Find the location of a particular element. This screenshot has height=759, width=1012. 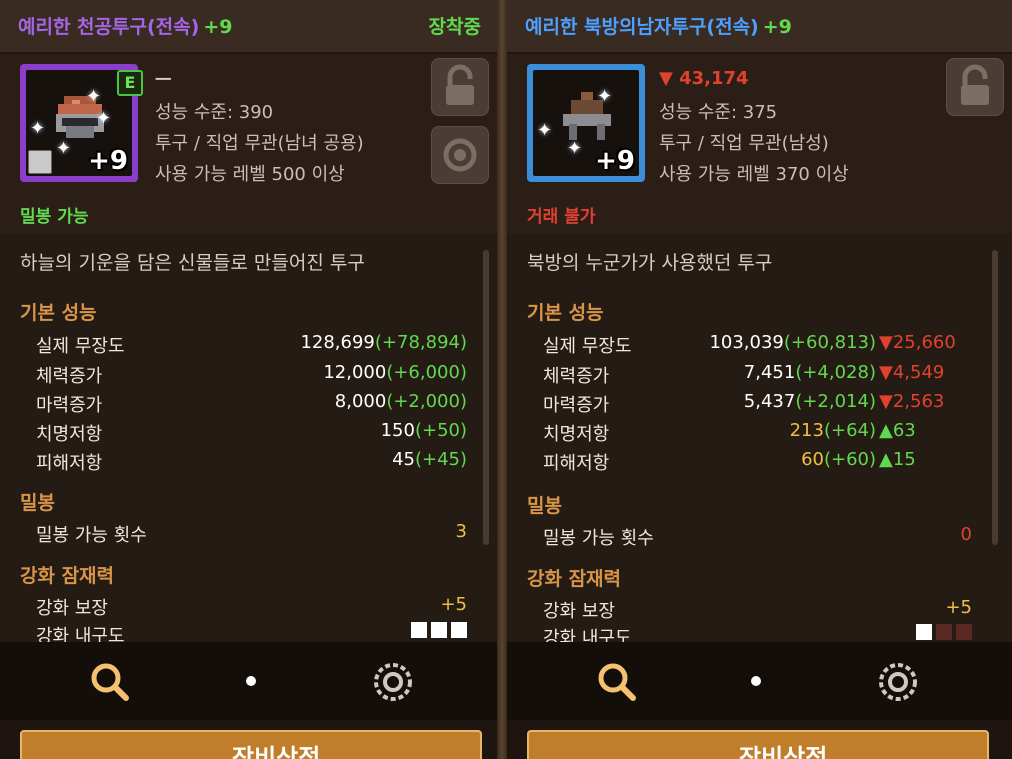

seal-count-value: 0 is located at coordinates (966, 534).